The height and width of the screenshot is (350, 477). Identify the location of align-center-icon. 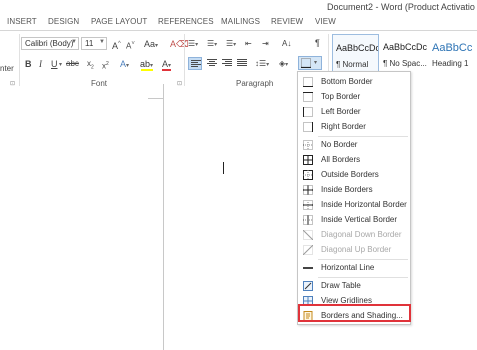
(212, 63).